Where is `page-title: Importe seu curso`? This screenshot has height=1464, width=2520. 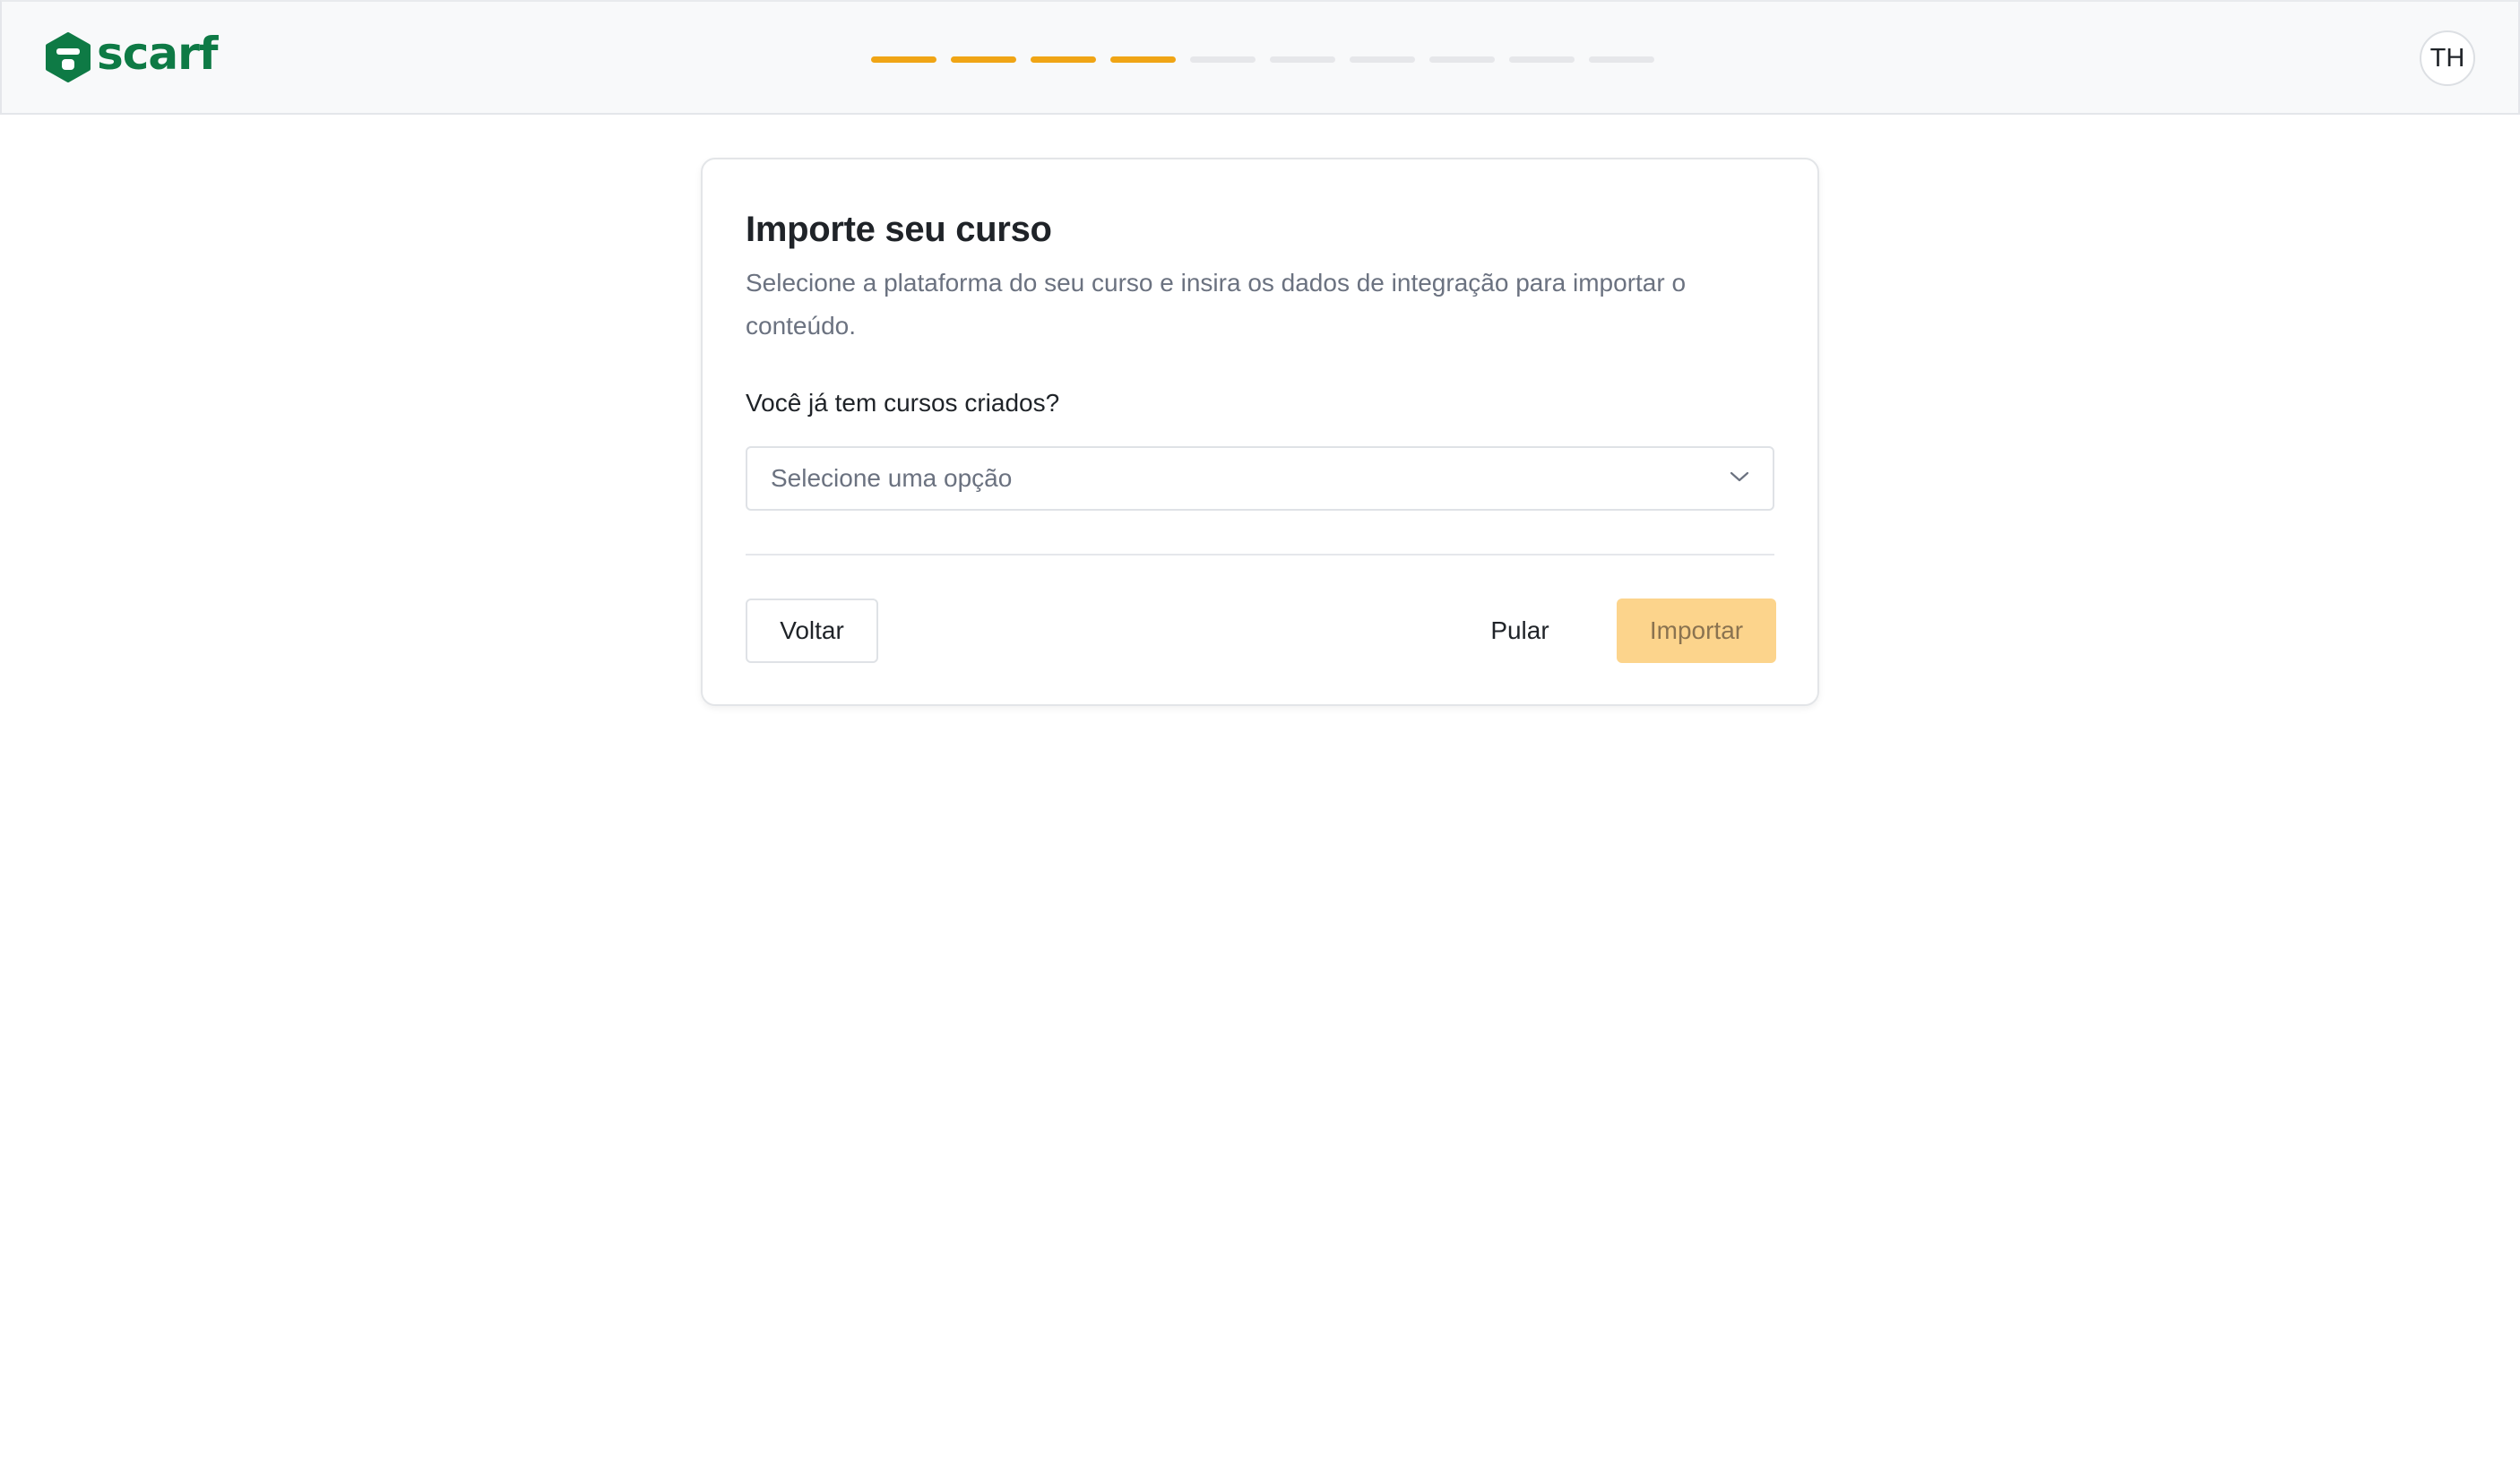 page-title: Importe seu curso is located at coordinates (899, 229).